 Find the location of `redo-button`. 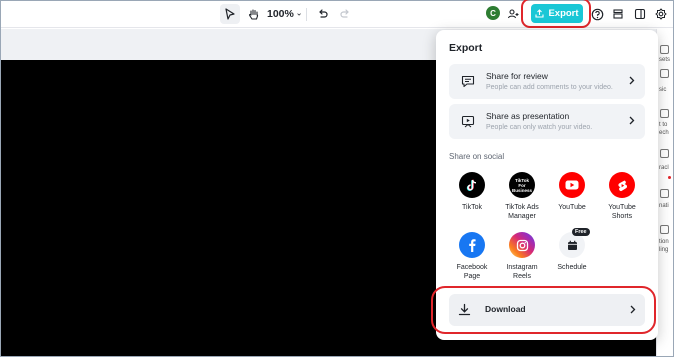

redo-button is located at coordinates (345, 14).